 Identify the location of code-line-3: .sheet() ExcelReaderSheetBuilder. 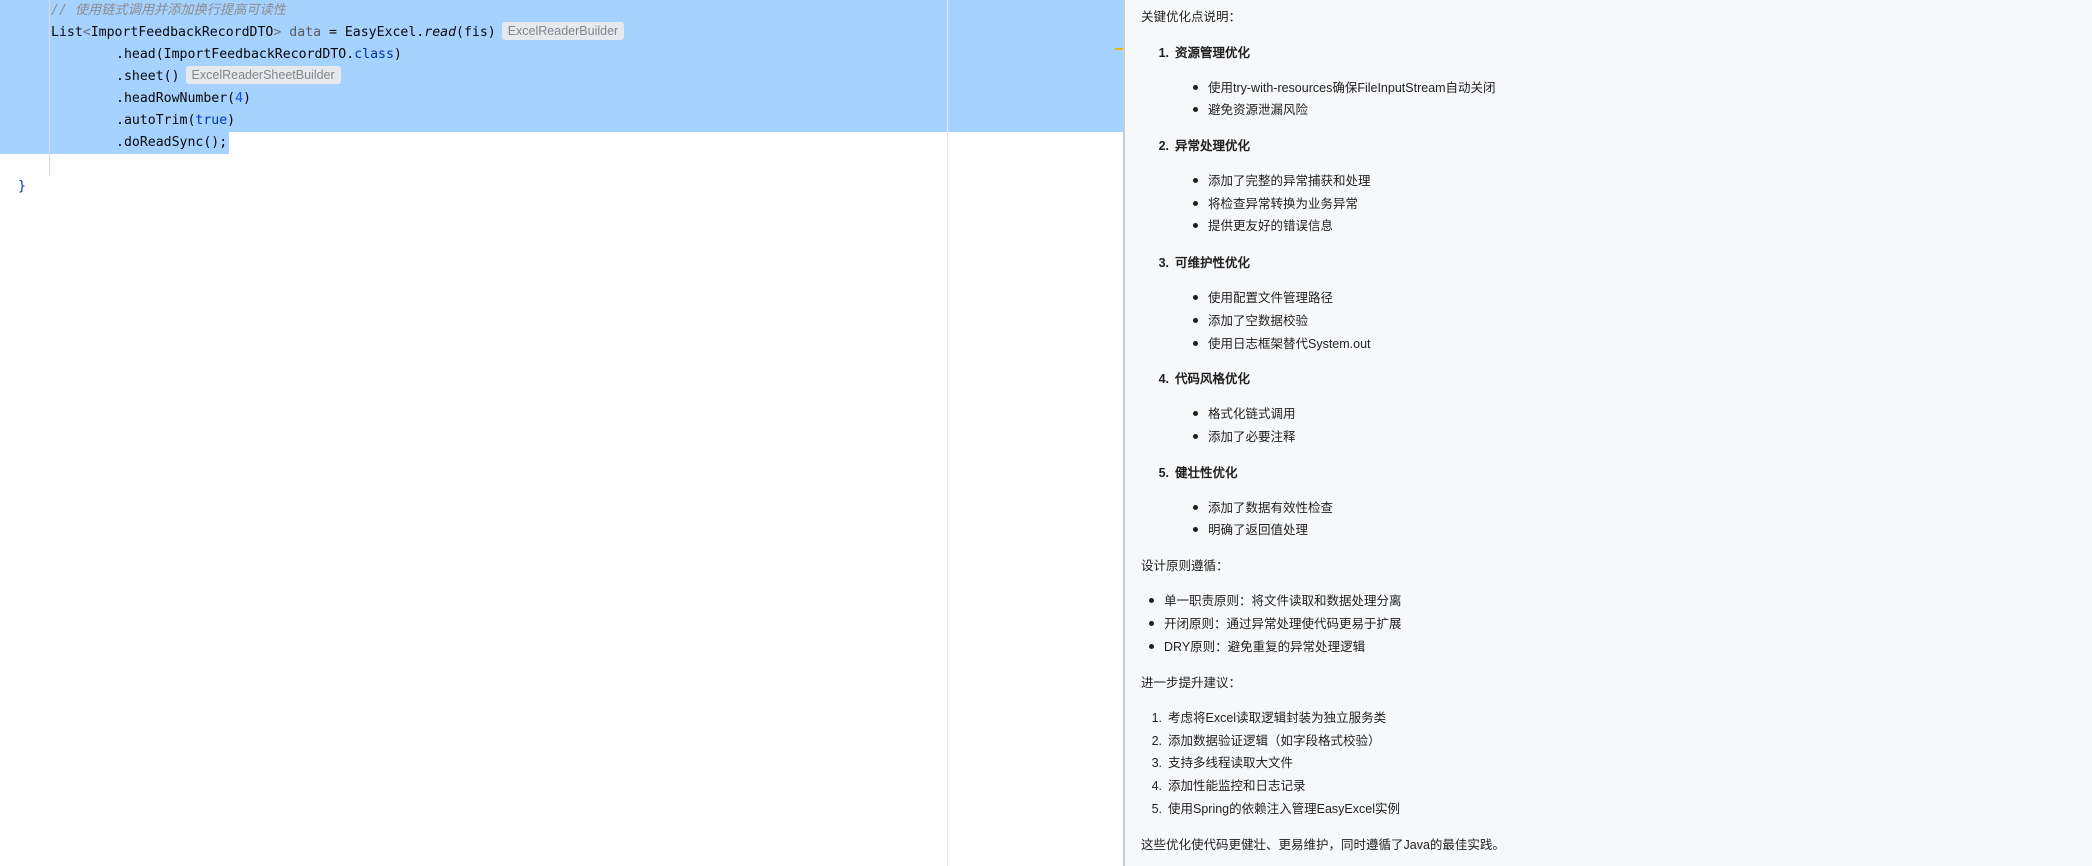
(228, 77).